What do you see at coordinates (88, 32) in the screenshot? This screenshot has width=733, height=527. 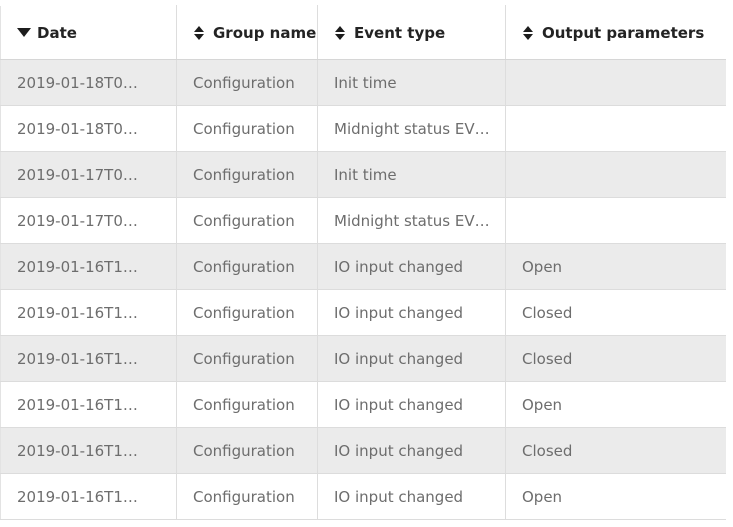 I see `column-header-date: Date` at bounding box center [88, 32].